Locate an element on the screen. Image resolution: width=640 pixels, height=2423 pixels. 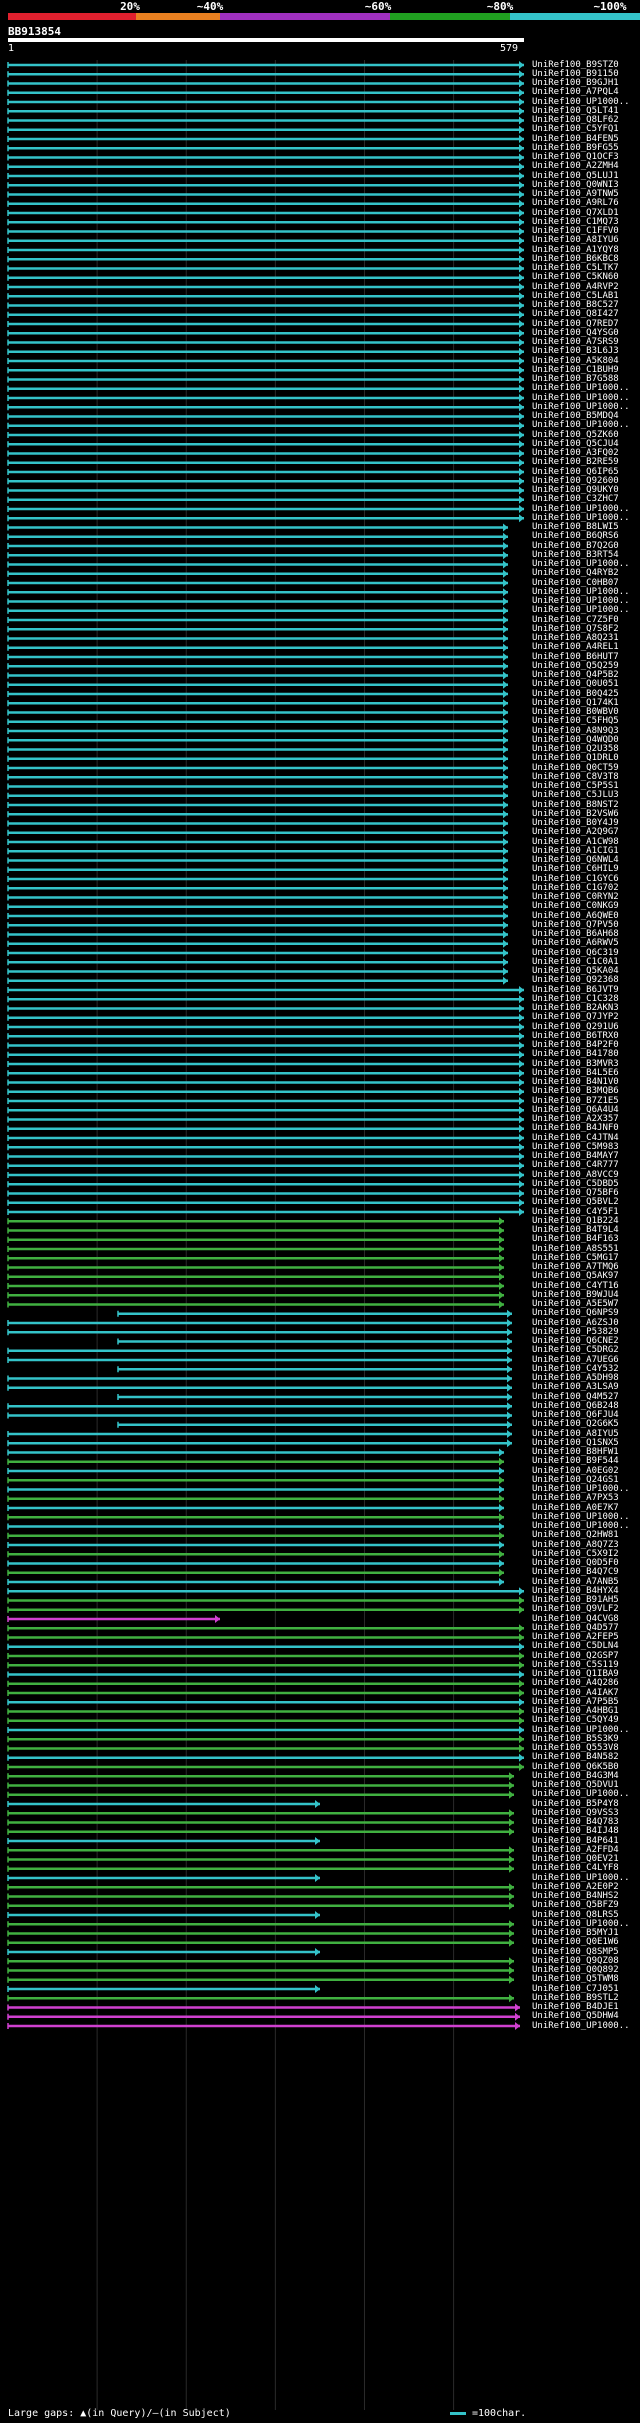
hit-label: UniRef100_Q5AK97 is located at coordinates (575, 1276).